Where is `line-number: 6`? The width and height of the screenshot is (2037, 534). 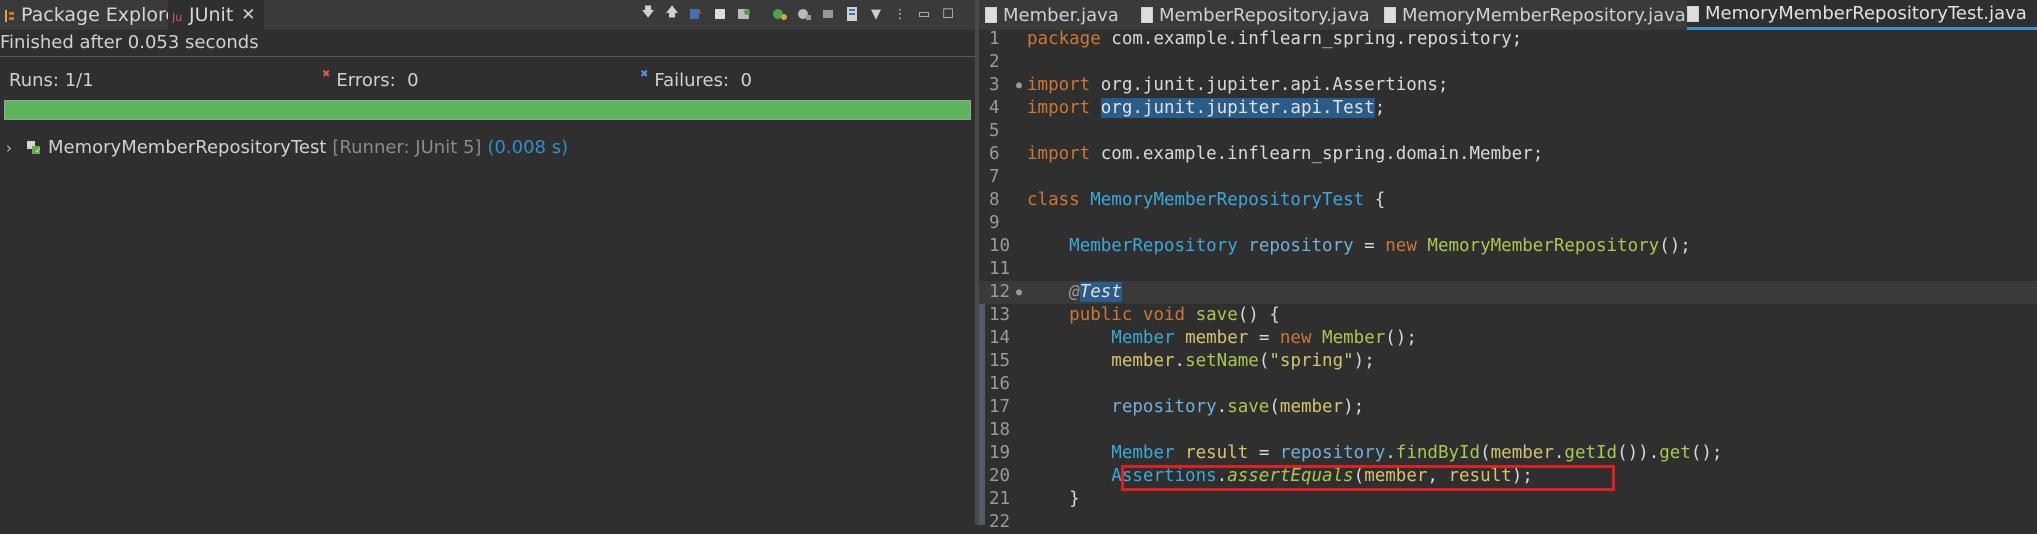
line-number: 6 is located at coordinates (994, 154).